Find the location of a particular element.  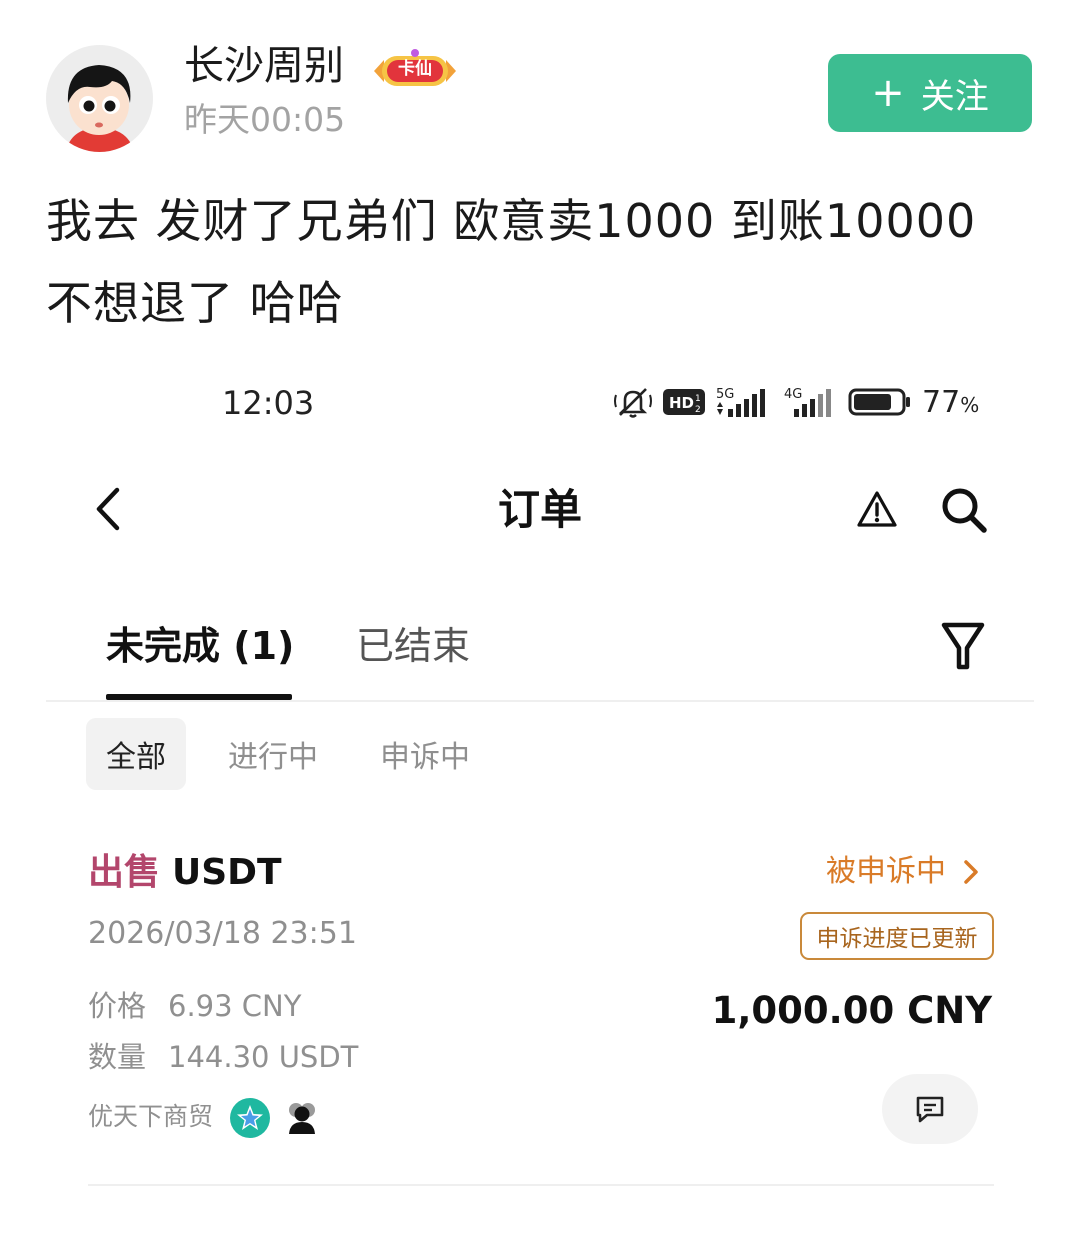

order-asset: USDT is located at coordinates (227, 872).